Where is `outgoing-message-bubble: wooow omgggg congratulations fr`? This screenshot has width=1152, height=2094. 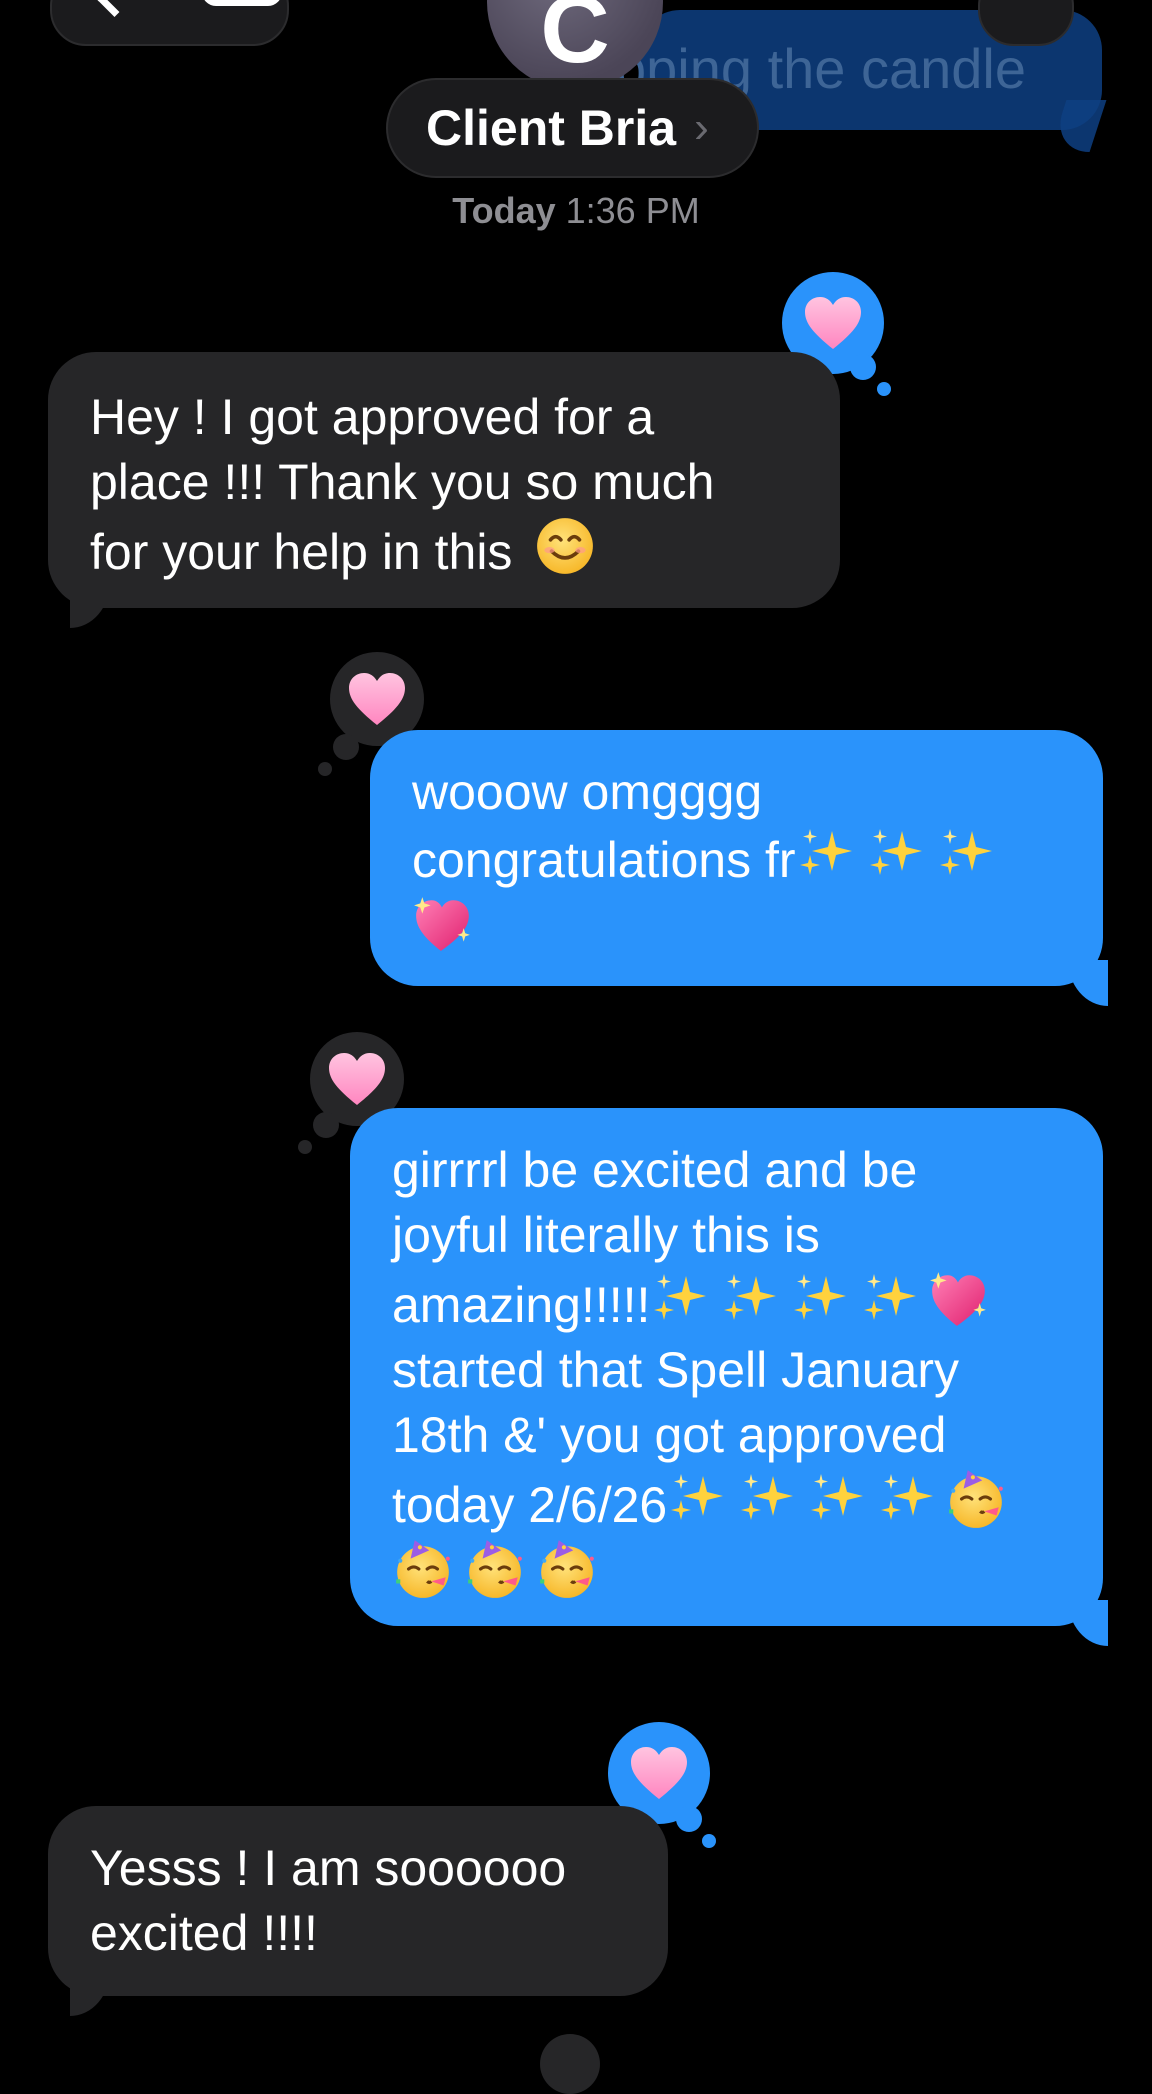
outgoing-message-bubble: wooow omgggg congratulations fr is located at coordinates (736, 858).